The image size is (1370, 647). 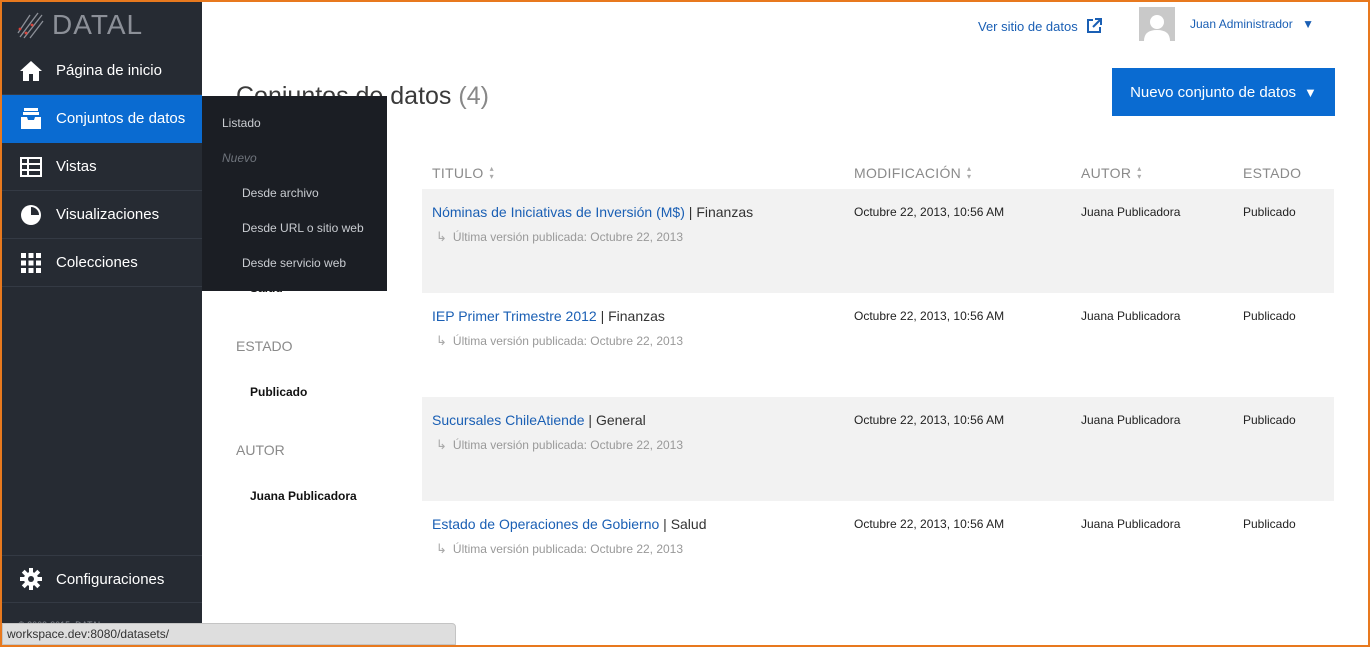 What do you see at coordinates (102, 167) in the screenshot?
I see `sidebar-item-views: Vistas` at bounding box center [102, 167].